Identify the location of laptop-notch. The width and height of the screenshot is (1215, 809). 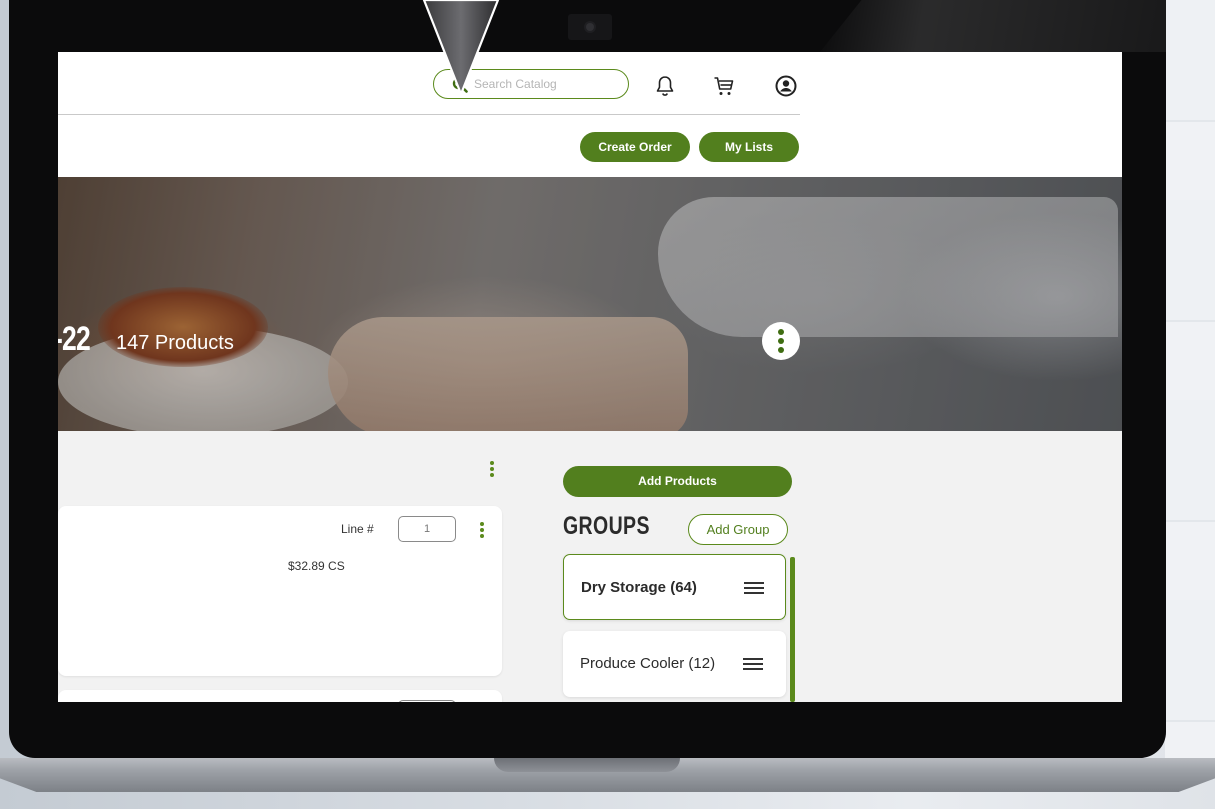
(587, 765).